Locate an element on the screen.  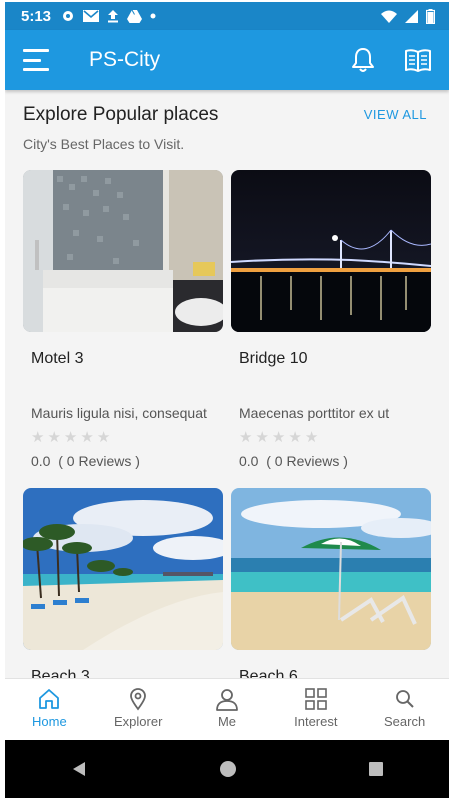
nav-interest: Interest is located at coordinates (315, 710).